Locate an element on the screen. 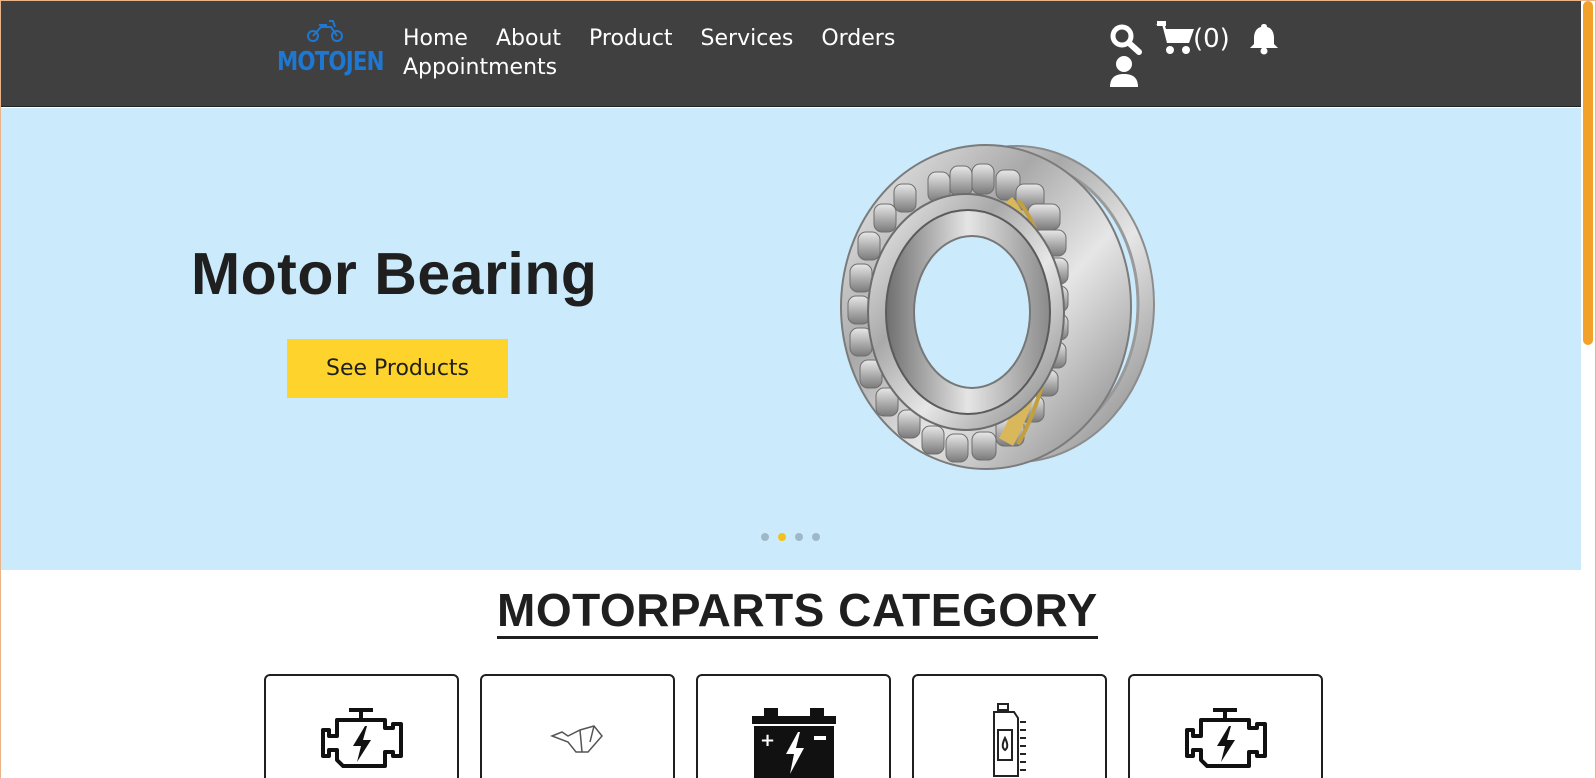 Image resolution: width=1596 pixels, height=778 pixels. nav-about: About is located at coordinates (528, 38).